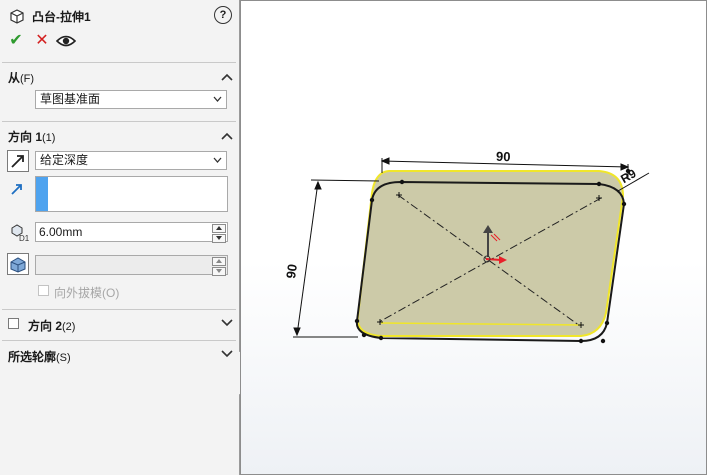 This screenshot has width=707, height=476. Describe the element at coordinates (503, 156) in the screenshot. I see `dimension-top-label: 90` at that location.